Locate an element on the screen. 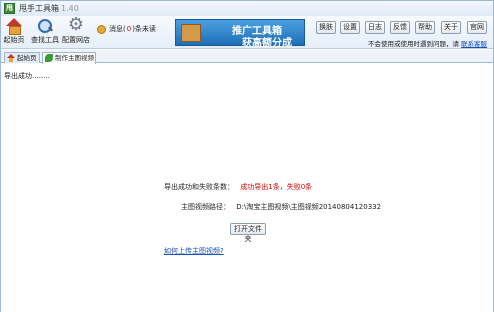 This screenshot has height=312, width=494. how-to-upload-link: 如何上传主图视频? is located at coordinates (194, 251).